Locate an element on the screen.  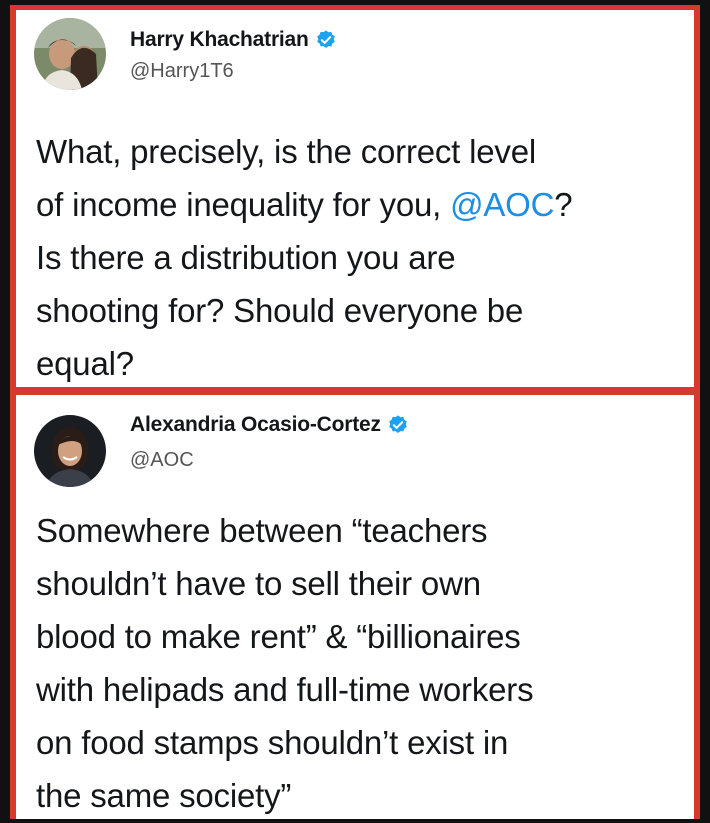
author-handle: @Harry1T6 is located at coordinates (182, 71).